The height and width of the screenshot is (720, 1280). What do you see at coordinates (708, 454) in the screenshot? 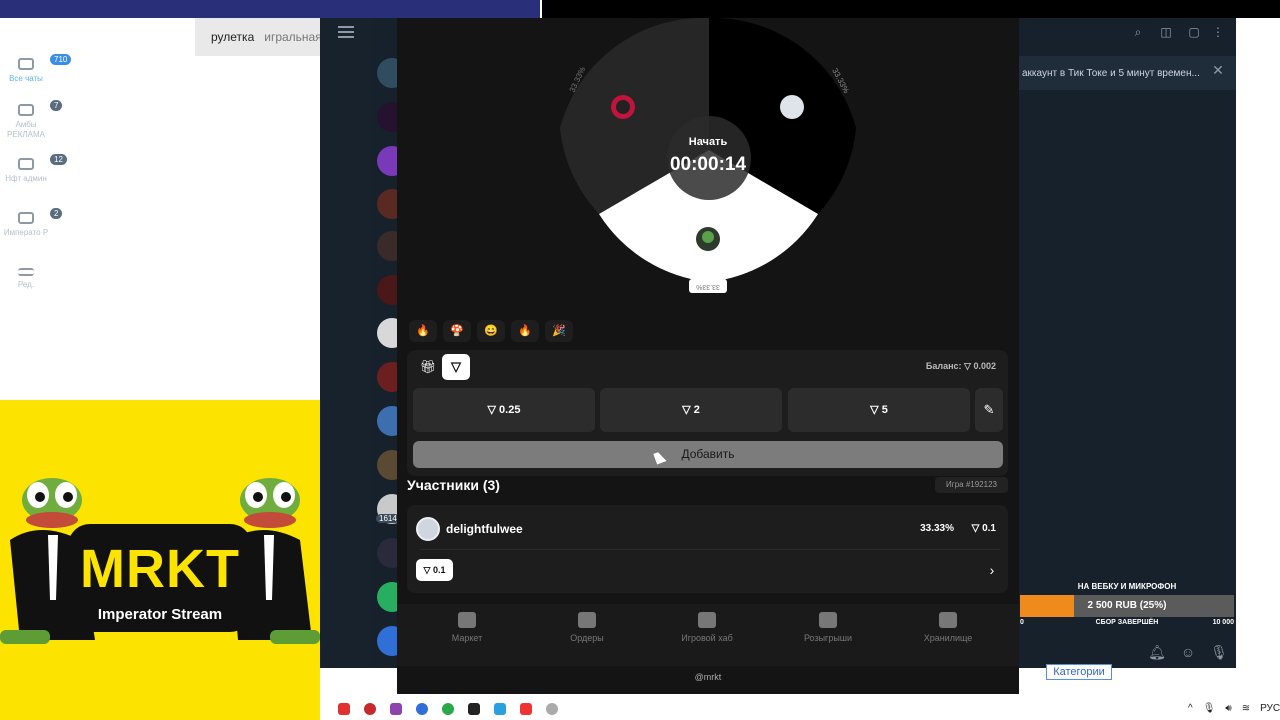
I see `add-button: Добавить` at bounding box center [708, 454].